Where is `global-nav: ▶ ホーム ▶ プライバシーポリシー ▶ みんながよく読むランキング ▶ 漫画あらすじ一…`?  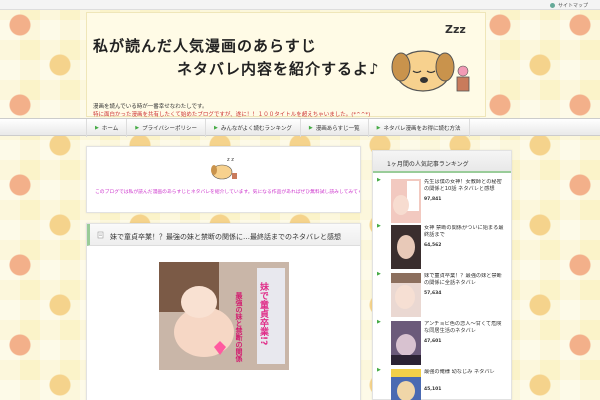
global-nav: ▶ ホーム ▶ プライバシーポリシー ▶ みんながよく読むランキング ▶ 漫画あらすじ一… is located at coordinates (300, 127).